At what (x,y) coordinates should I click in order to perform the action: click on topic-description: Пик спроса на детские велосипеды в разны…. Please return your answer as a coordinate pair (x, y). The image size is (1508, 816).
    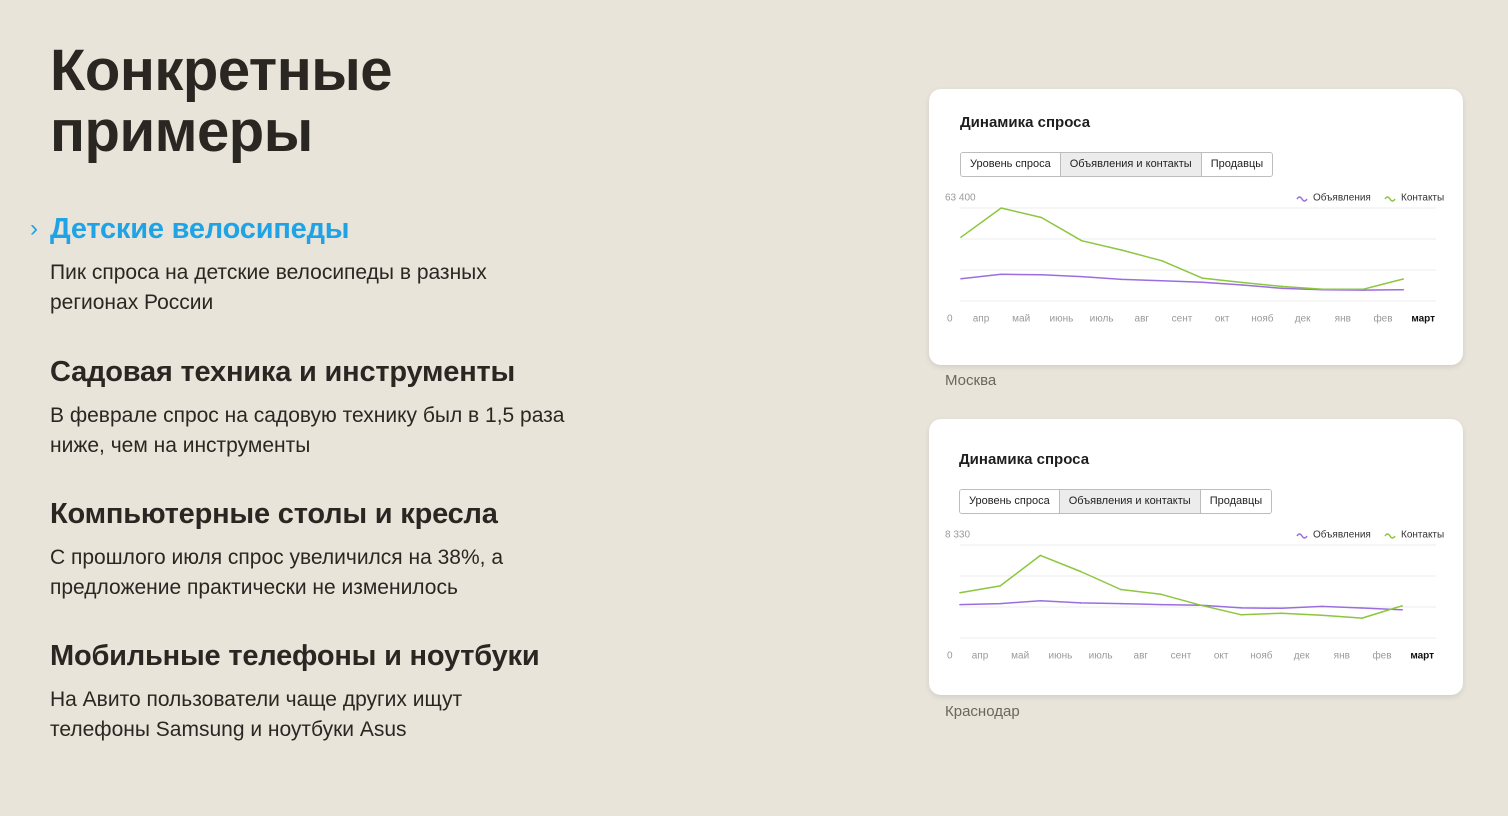
    Looking at the image, I should click on (268, 287).